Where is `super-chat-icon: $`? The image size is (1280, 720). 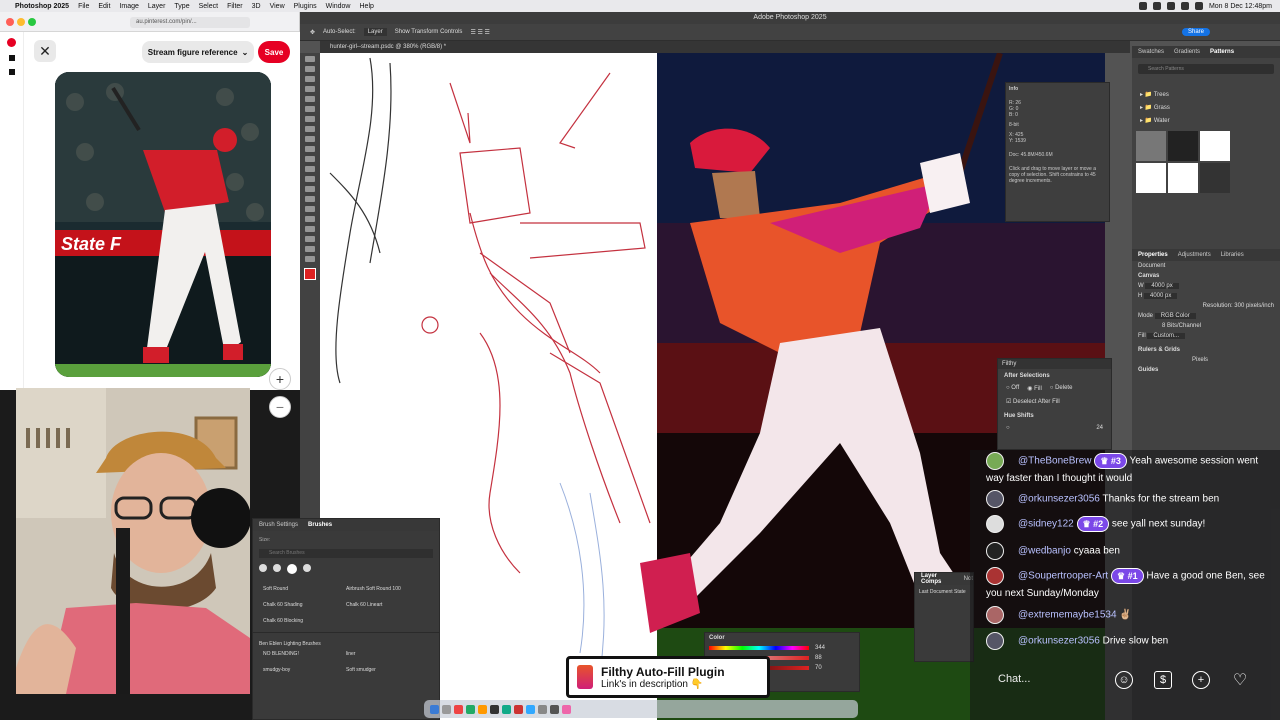
super-chat-icon: $ is located at coordinates (1163, 680).